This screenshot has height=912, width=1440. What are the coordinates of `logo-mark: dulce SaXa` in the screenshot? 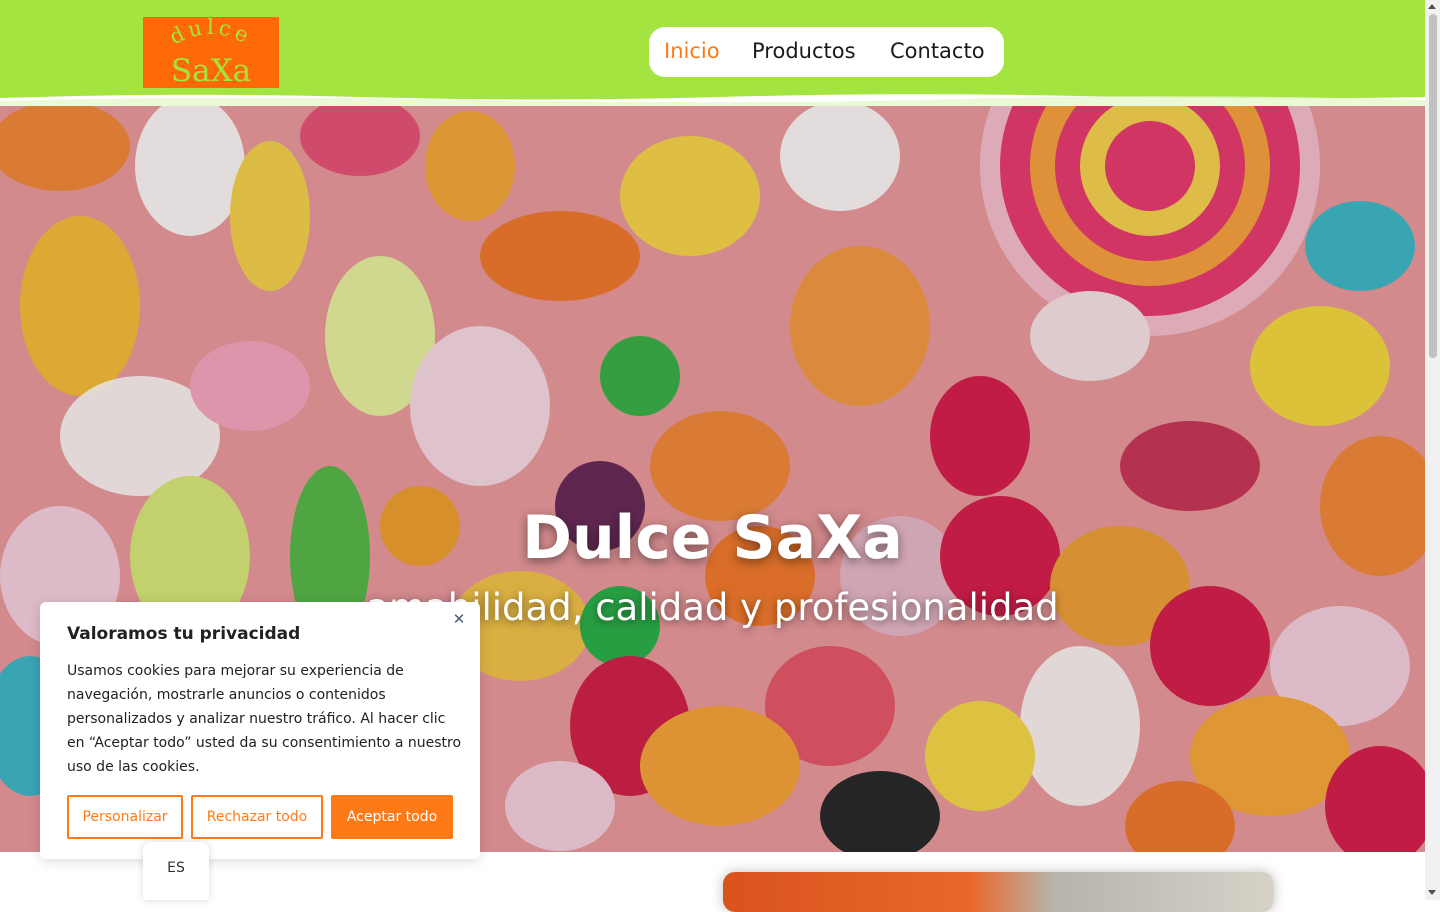 It's located at (211, 52).